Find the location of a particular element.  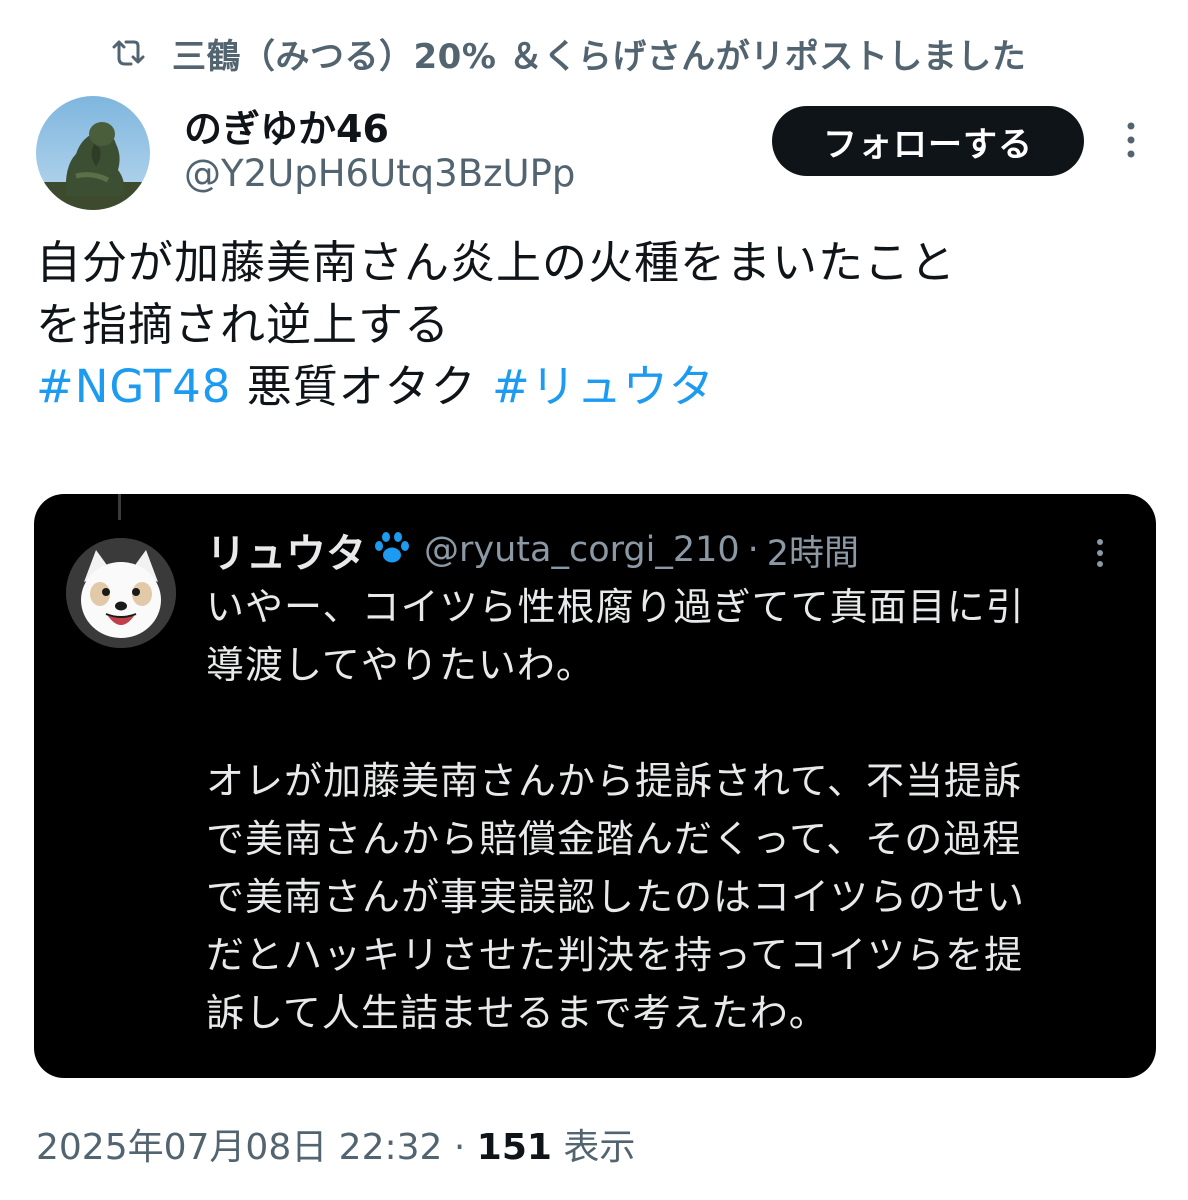

dog-avatar is located at coordinates (121, 593).